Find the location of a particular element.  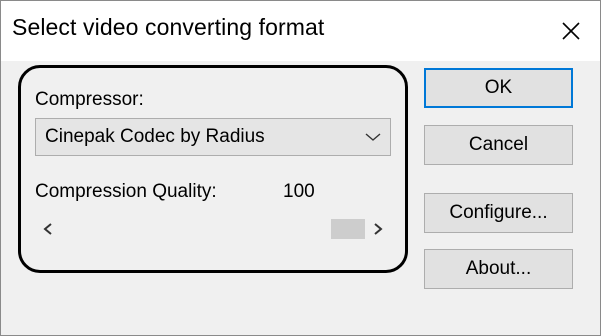

scroll-right-button is located at coordinates (378, 229).